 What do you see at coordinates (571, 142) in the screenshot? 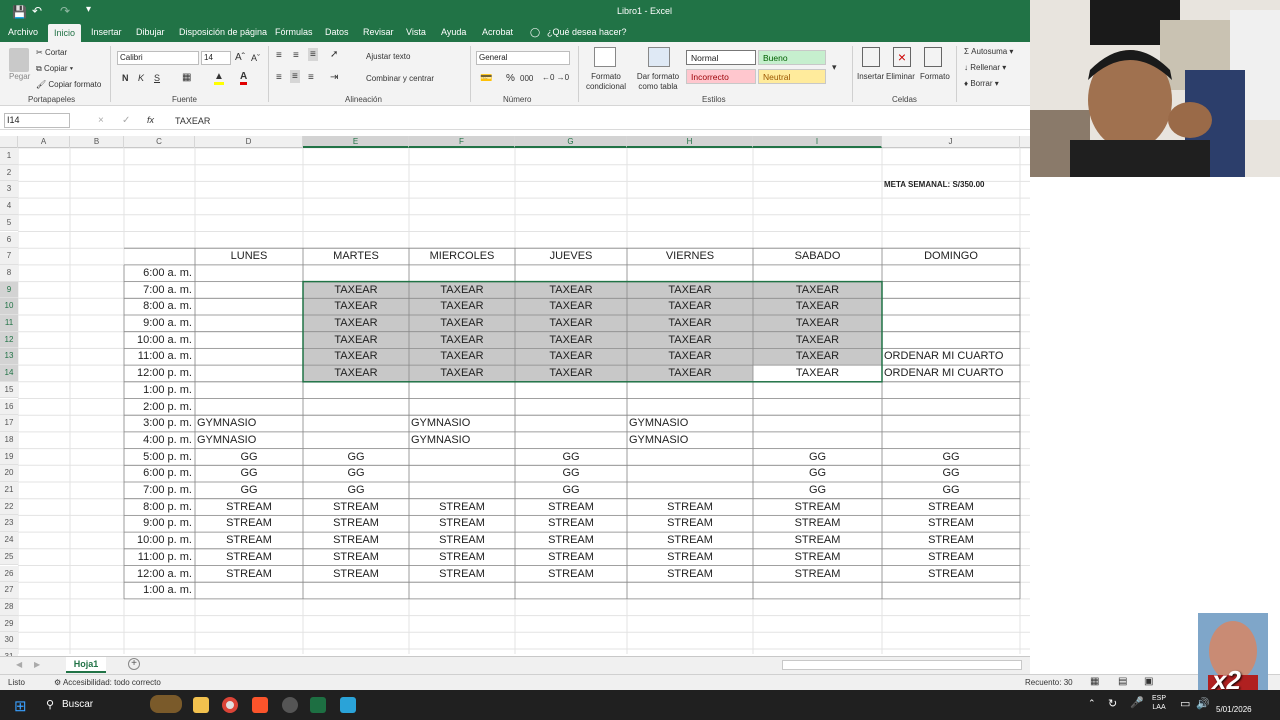
I see `col-header-g: G` at bounding box center [571, 142].